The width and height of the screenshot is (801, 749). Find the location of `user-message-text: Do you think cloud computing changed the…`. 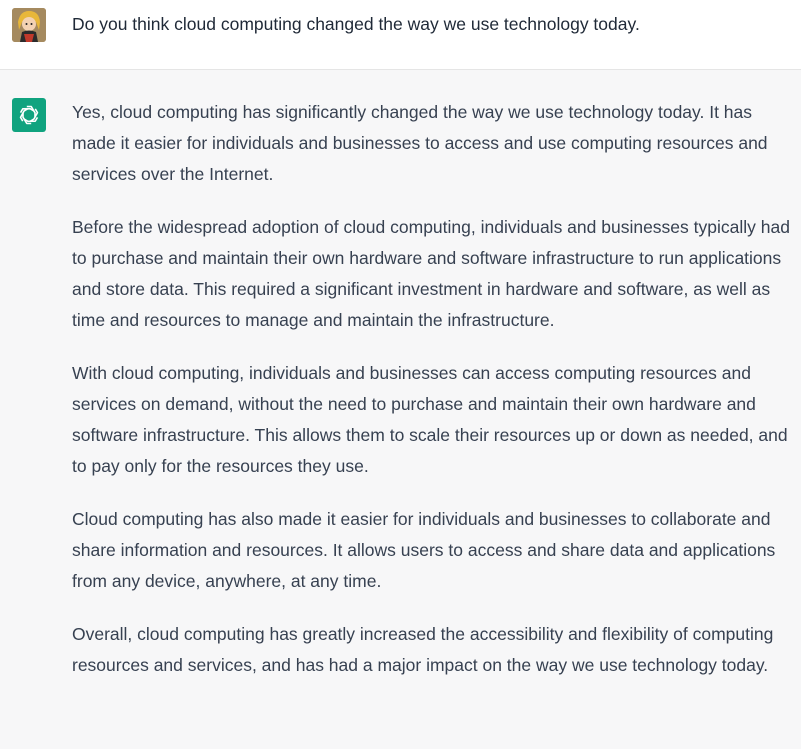

user-message-text: Do you think cloud computing changed the… is located at coordinates (356, 24).